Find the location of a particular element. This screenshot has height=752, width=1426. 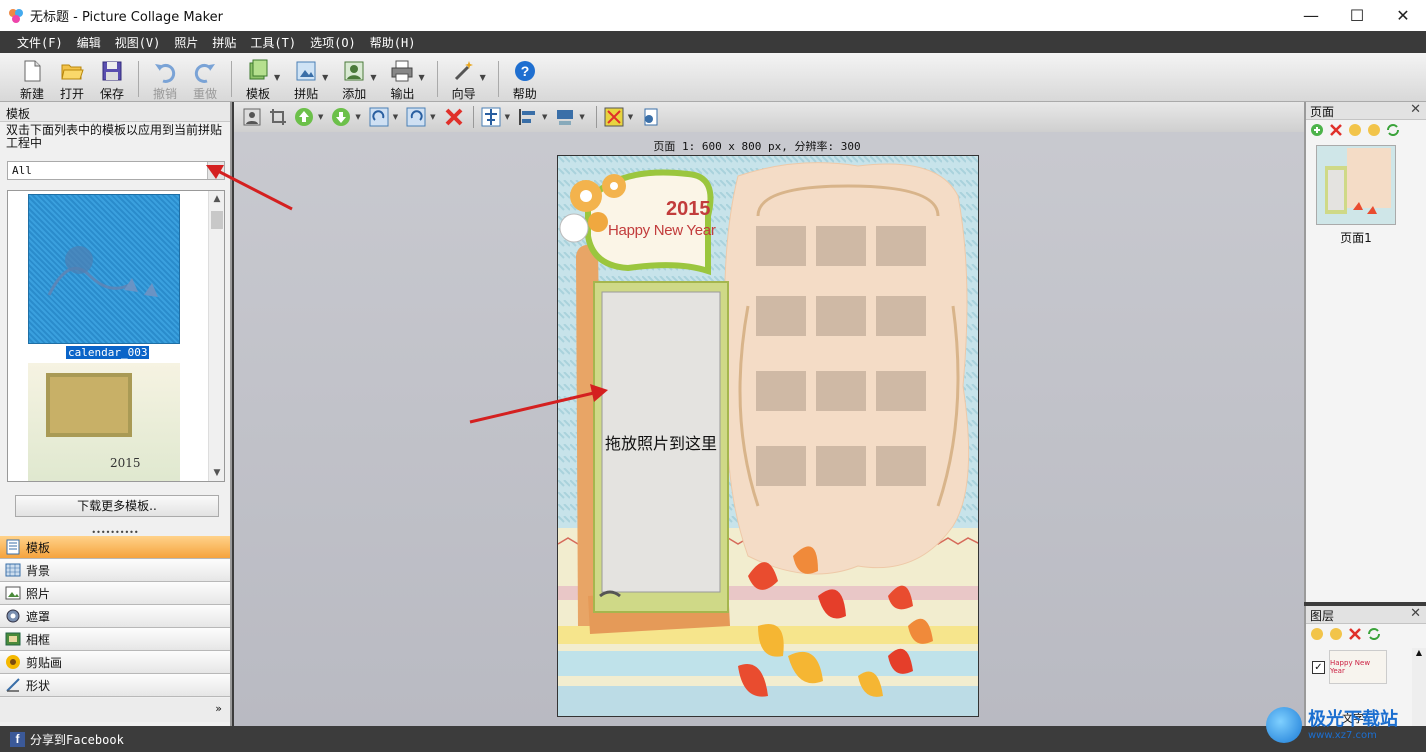

template-list: calendar_003 2015 ▲ ▼ is located at coordinates (116, 336).